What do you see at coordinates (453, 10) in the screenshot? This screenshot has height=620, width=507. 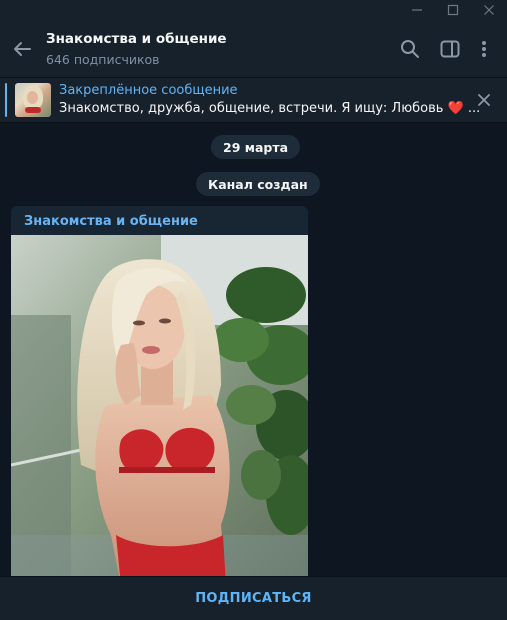 I see `maximize-icon` at bounding box center [453, 10].